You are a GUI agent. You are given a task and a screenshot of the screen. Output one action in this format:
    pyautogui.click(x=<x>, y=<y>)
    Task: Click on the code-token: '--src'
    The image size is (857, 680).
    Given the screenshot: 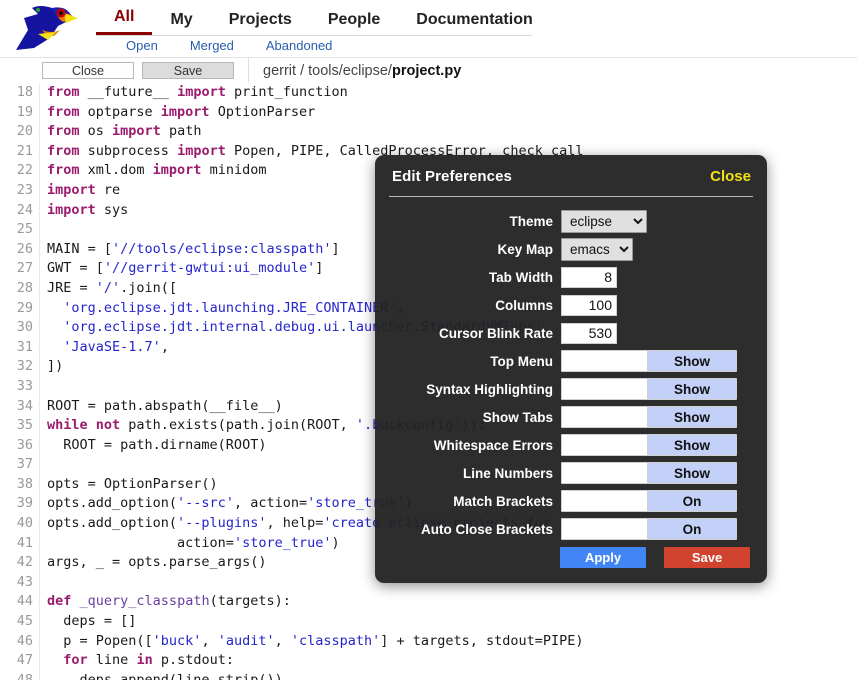 What is the action you would take?
    pyautogui.click(x=205, y=503)
    